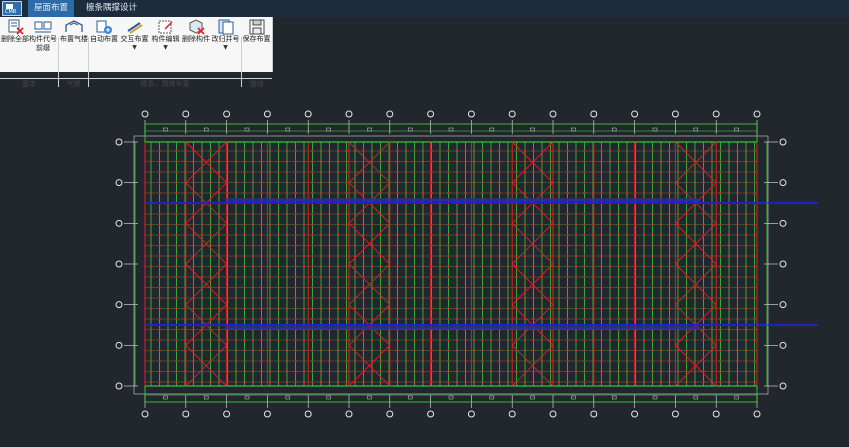 Image resolution: width=849 pixels, height=447 pixels. What do you see at coordinates (15, 39) in the screenshot?
I see `delete-all-button: 删除全部` at bounding box center [15, 39].